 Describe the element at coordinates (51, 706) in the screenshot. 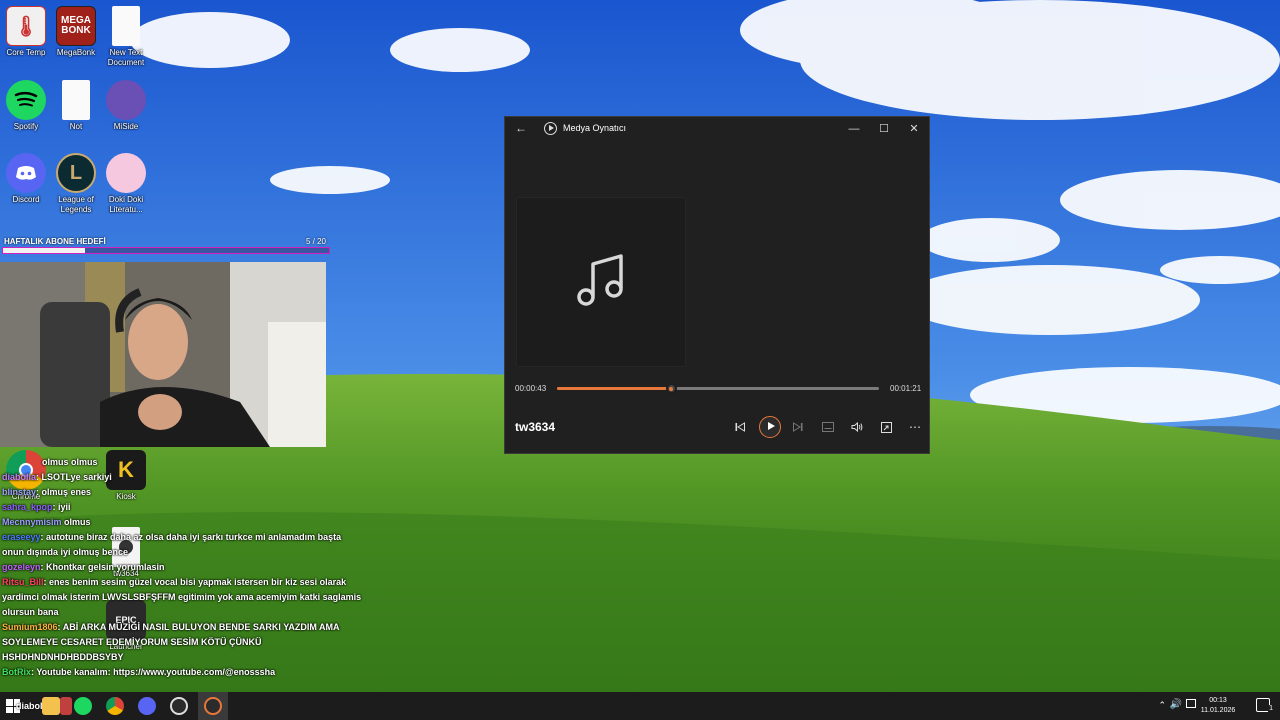

I see `file-explorer-icon` at that location.